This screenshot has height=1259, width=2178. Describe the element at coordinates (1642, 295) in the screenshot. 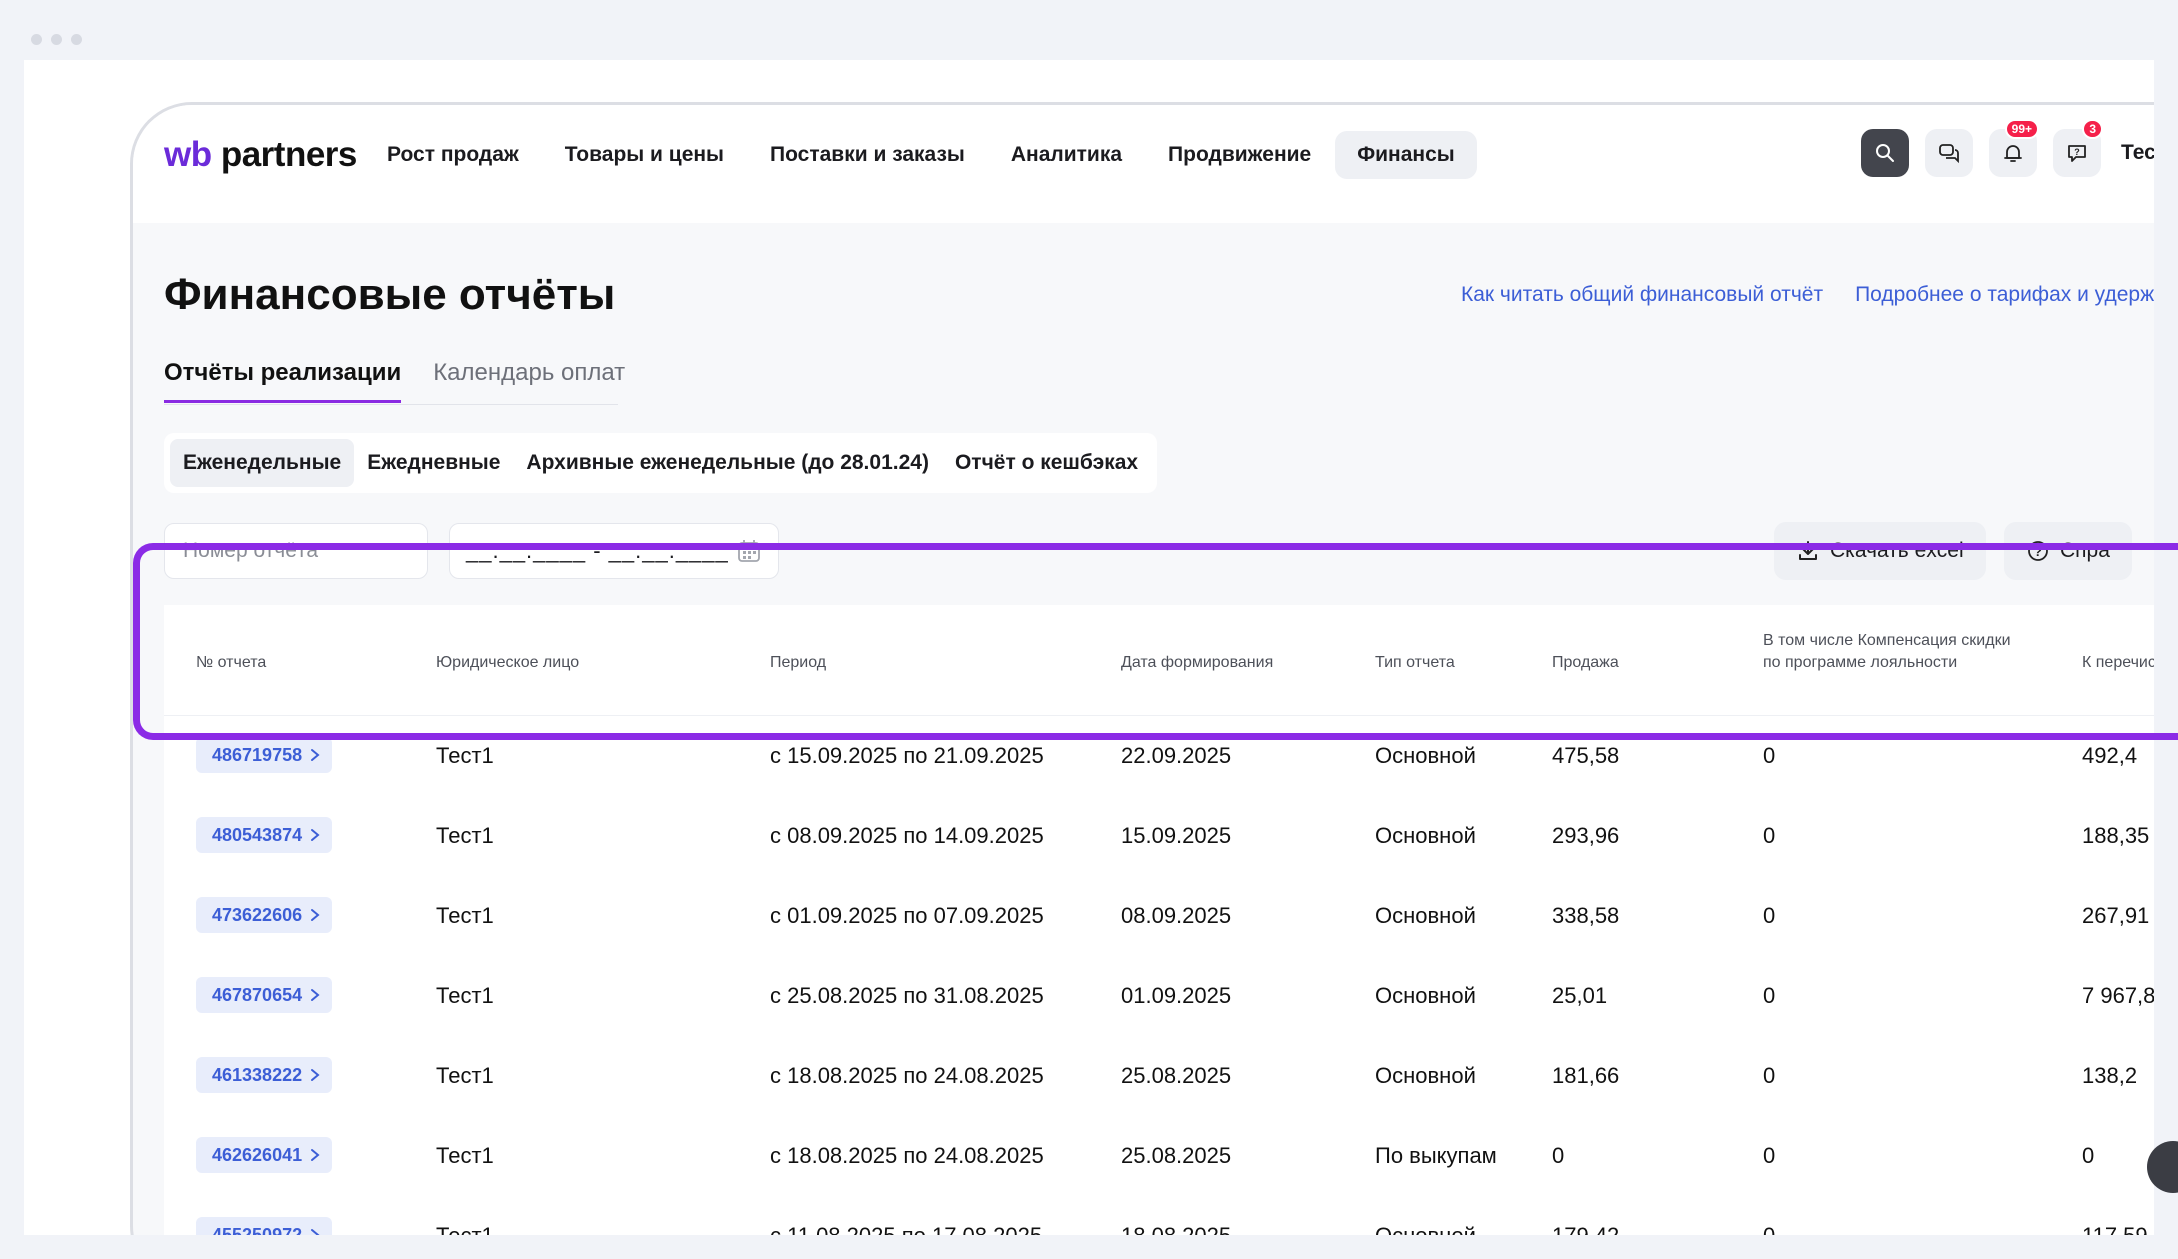

I see `how-to-read-report-link: Как читать общий финансовый отчёт` at that location.